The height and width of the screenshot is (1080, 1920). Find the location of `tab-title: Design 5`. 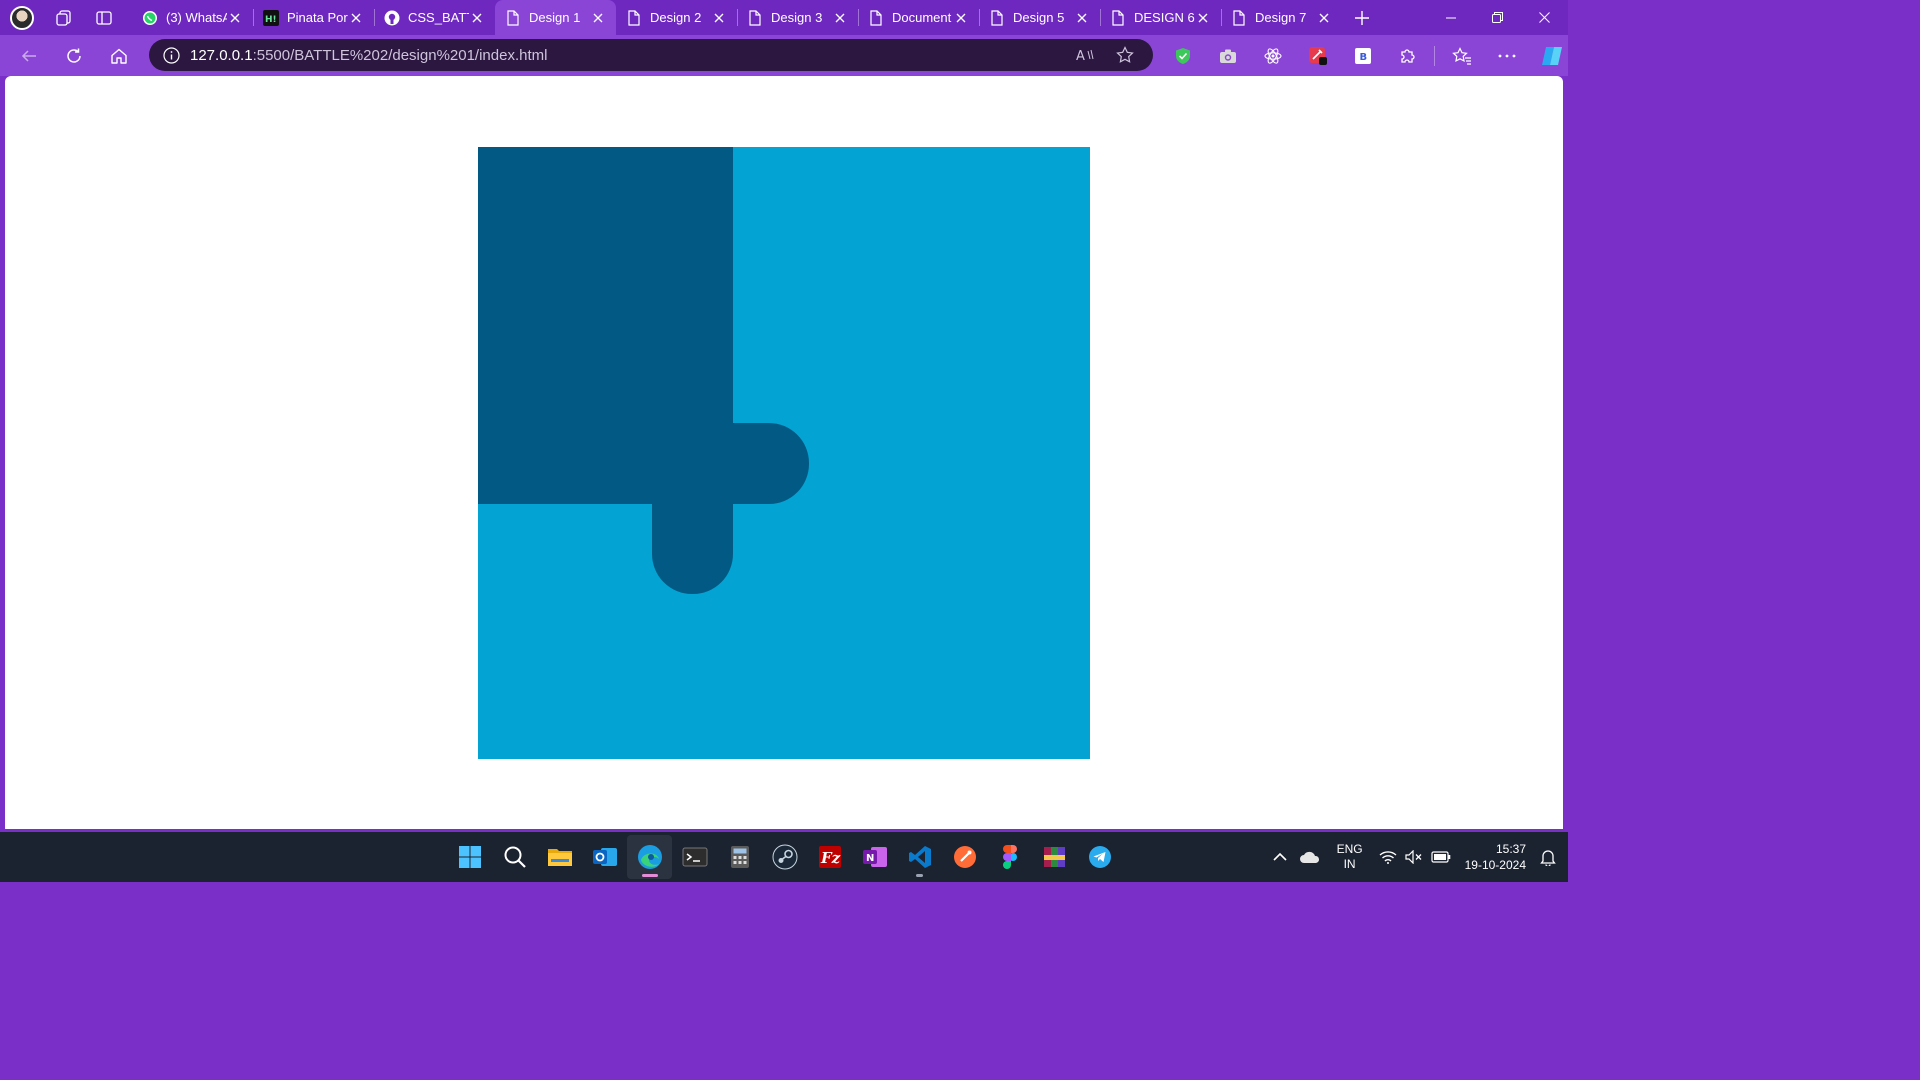

tab-title: Design 5 is located at coordinates (1039, 17).